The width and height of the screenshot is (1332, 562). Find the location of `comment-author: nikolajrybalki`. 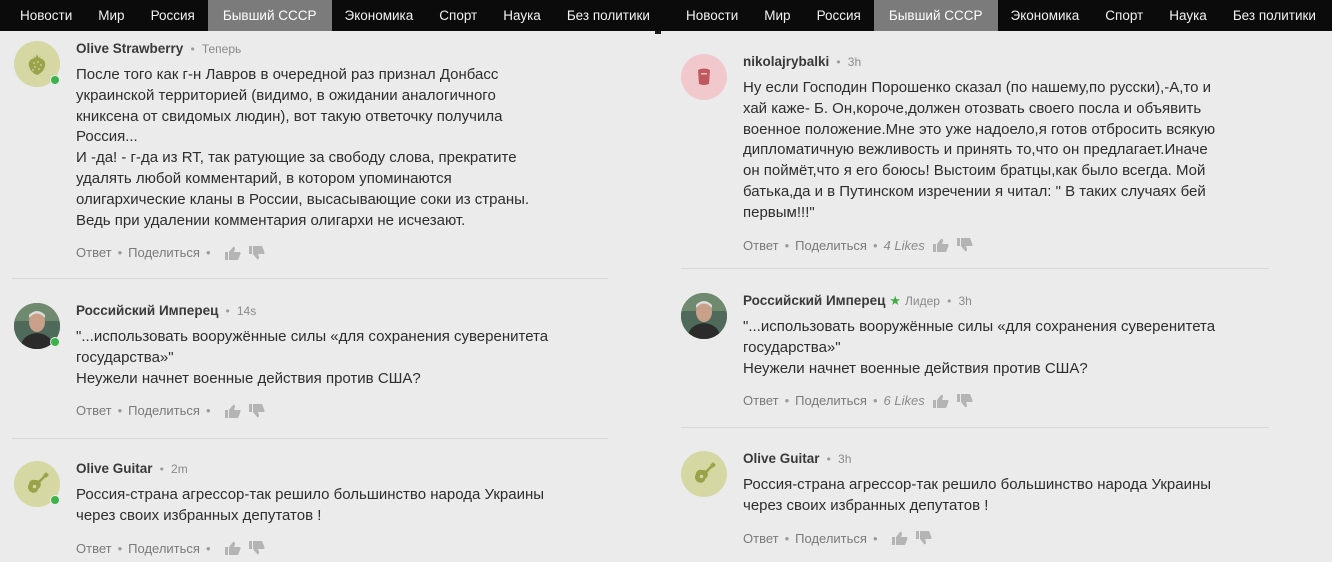

comment-author: nikolajrybalki is located at coordinates (786, 61).